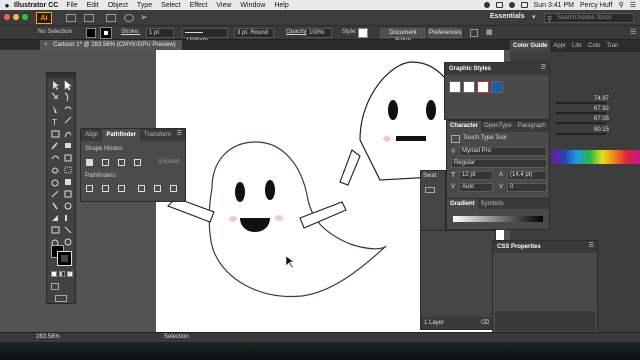  I want to click on cyan-slider, so click(581, 103).